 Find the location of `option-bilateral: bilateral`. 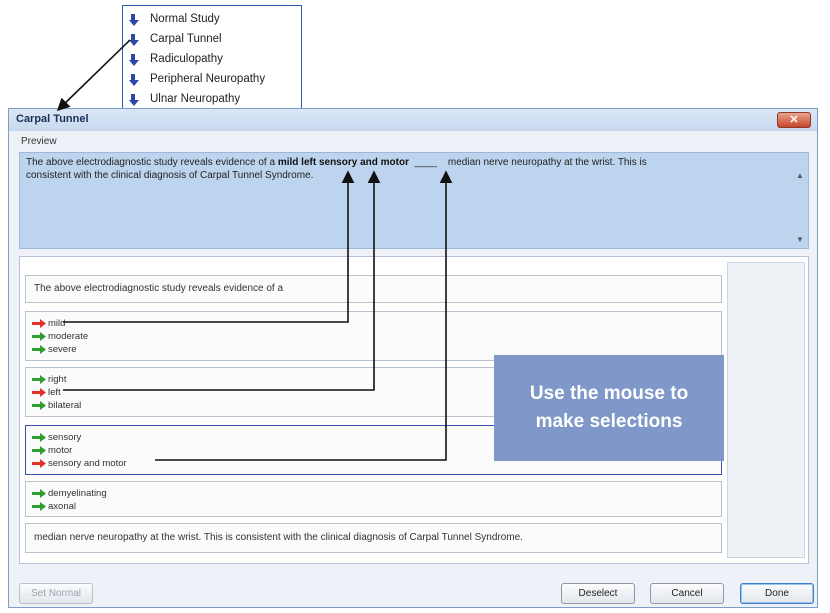

option-bilateral: bilateral is located at coordinates (56, 405).